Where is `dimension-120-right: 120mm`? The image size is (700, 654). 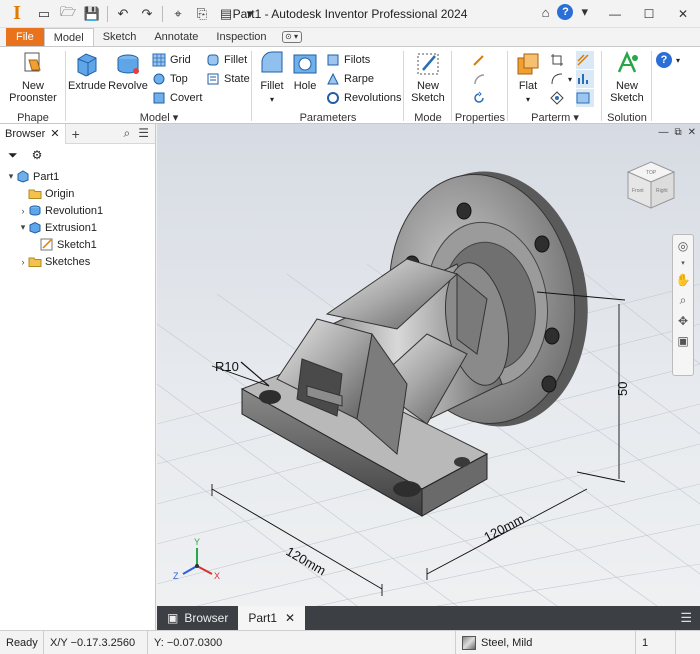
dimension-120-right: 120mm is located at coordinates (503, 528).